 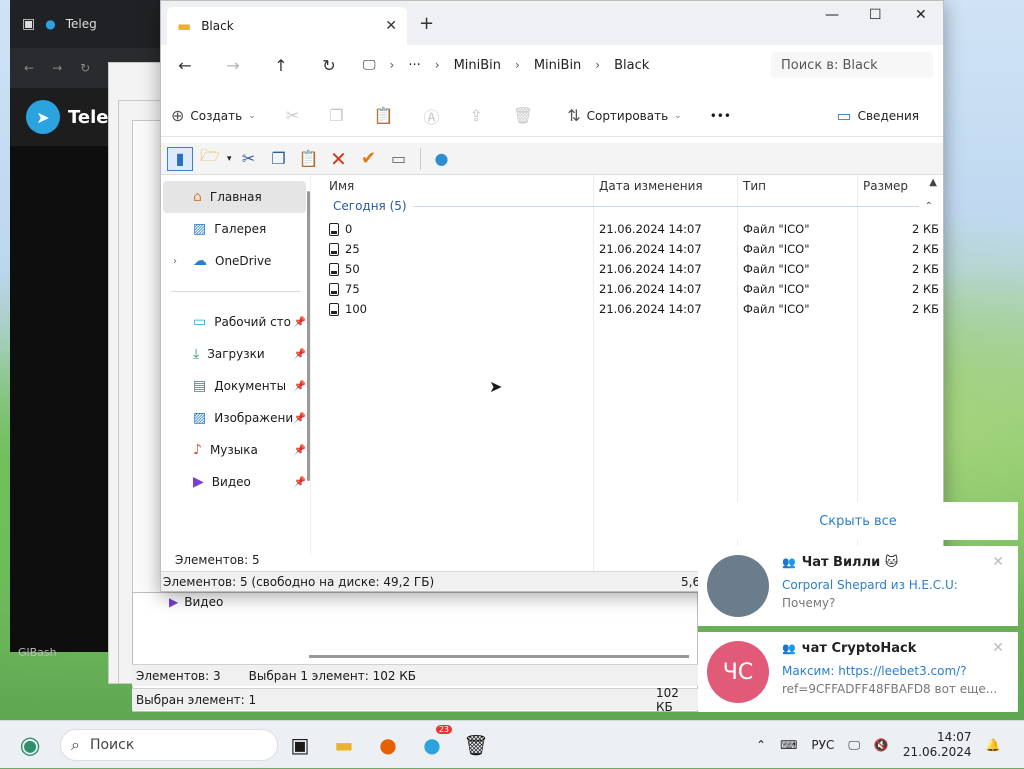 What do you see at coordinates (175, 261) in the screenshot?
I see `chevron-right-icon: ›` at bounding box center [175, 261].